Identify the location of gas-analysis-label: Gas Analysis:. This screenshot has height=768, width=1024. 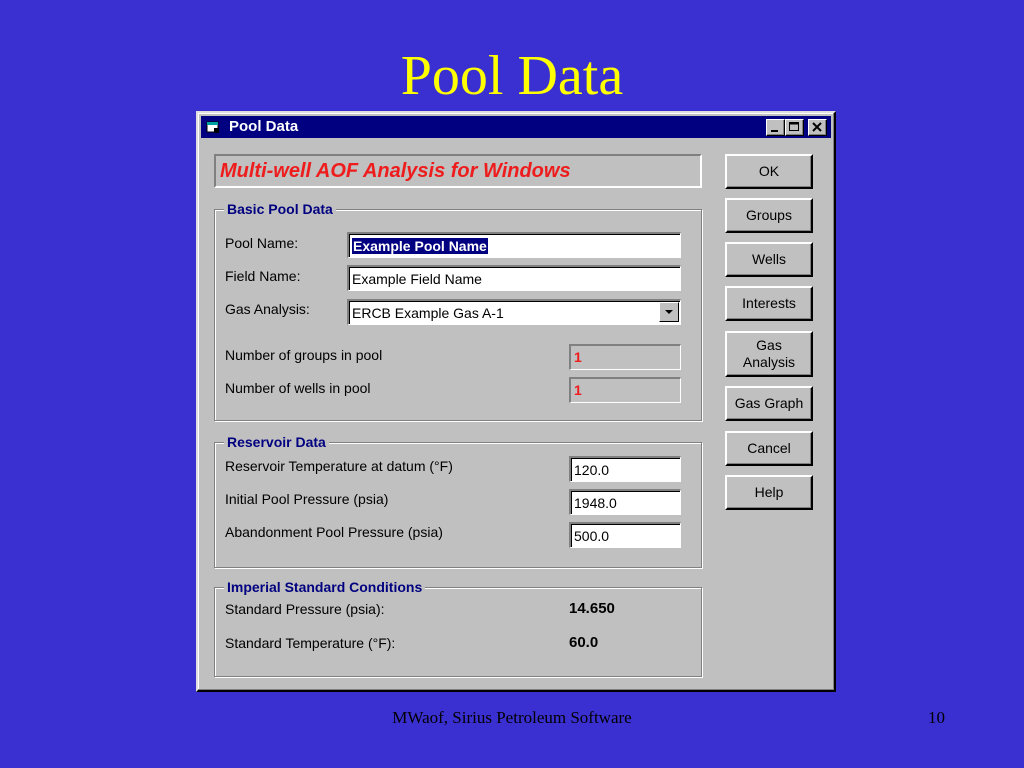
(267, 309).